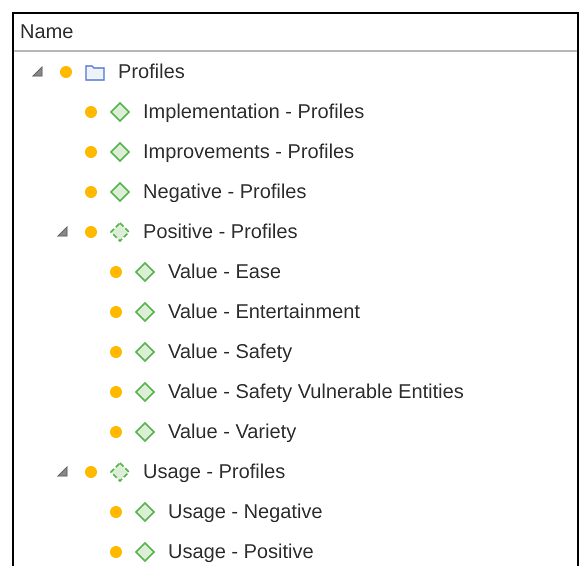 The height and width of the screenshot is (566, 579). What do you see at coordinates (230, 352) in the screenshot?
I see `tree-item-label: Value - Safety` at bounding box center [230, 352].